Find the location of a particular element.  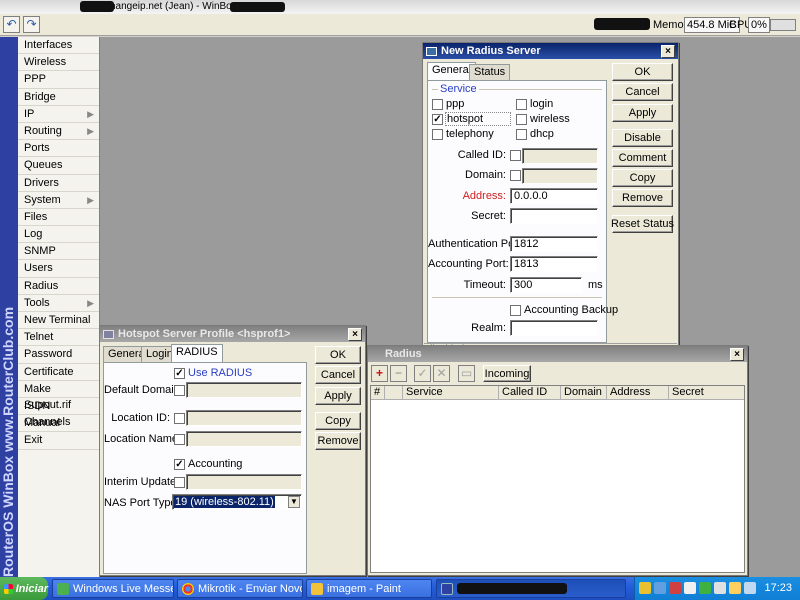

disable-icon: ✕ is located at coordinates (441, 373).